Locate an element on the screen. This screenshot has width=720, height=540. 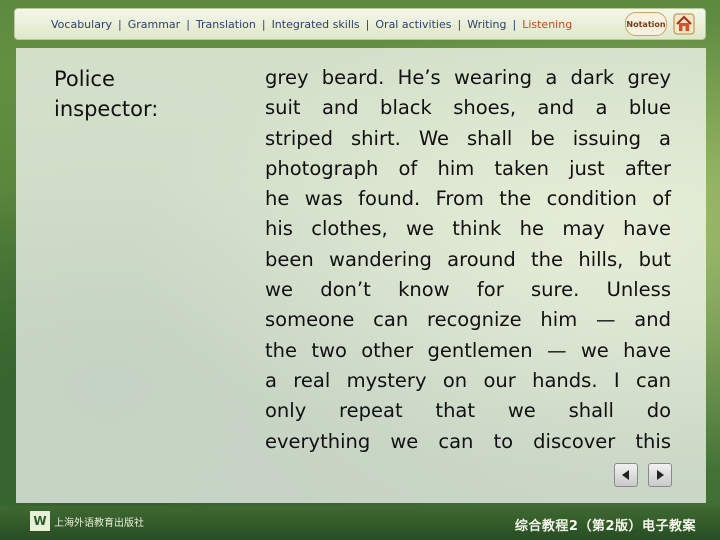
previous-button is located at coordinates (626, 475).